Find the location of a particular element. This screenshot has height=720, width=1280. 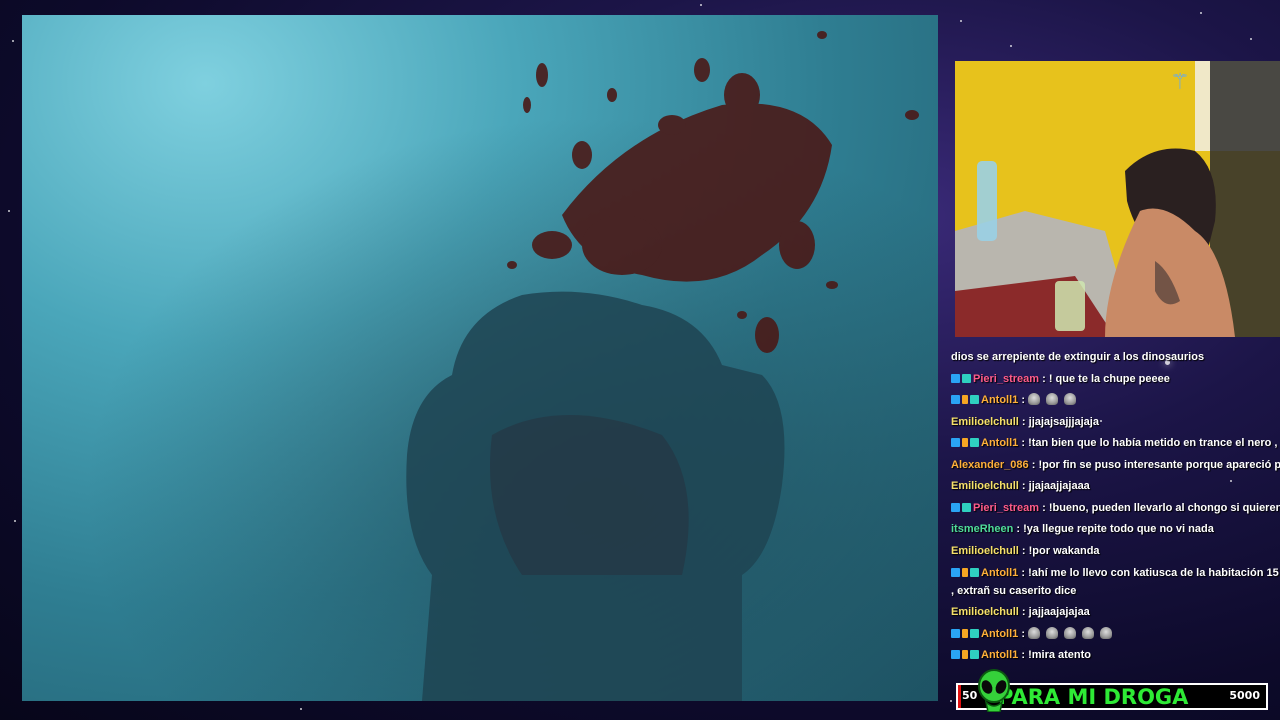

webcam-image: ⚚ is located at coordinates (1117, 199).